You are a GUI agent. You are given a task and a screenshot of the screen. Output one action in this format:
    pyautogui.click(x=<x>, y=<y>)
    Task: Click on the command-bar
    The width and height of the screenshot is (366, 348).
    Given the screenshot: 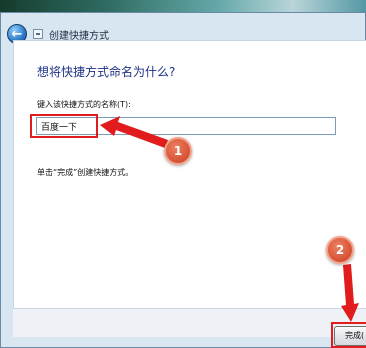 What is the action you would take?
    pyautogui.click(x=189, y=322)
    